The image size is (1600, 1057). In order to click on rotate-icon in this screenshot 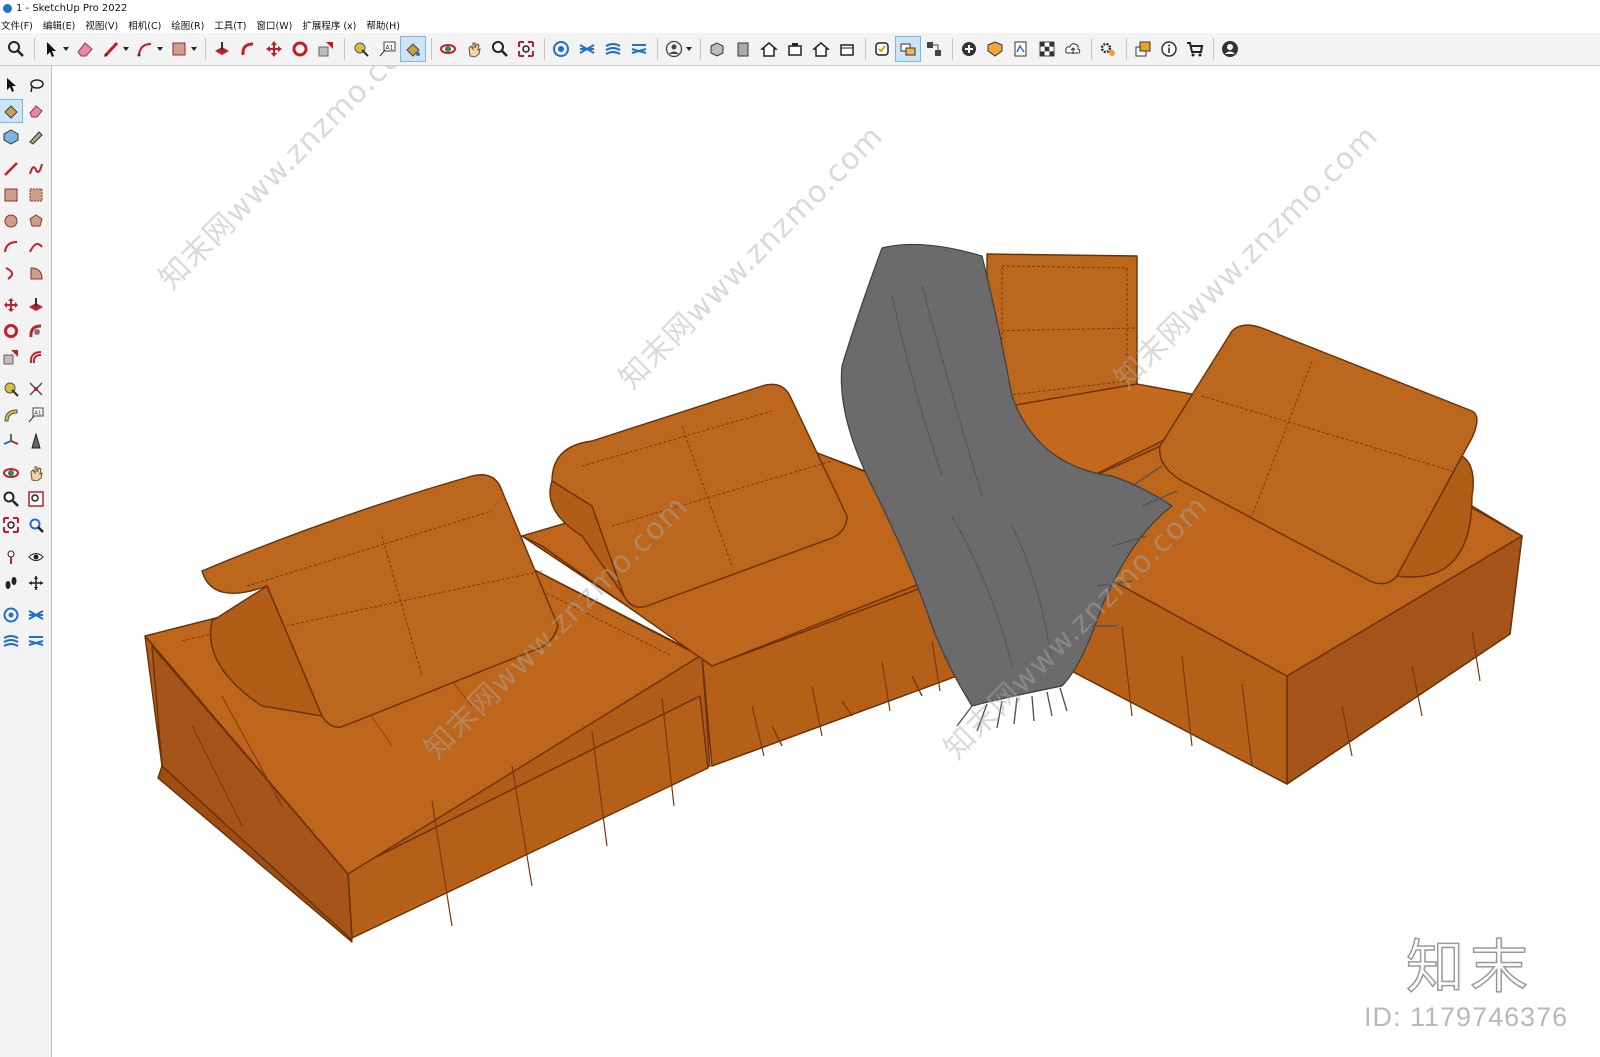, I will do `click(300, 49)`.